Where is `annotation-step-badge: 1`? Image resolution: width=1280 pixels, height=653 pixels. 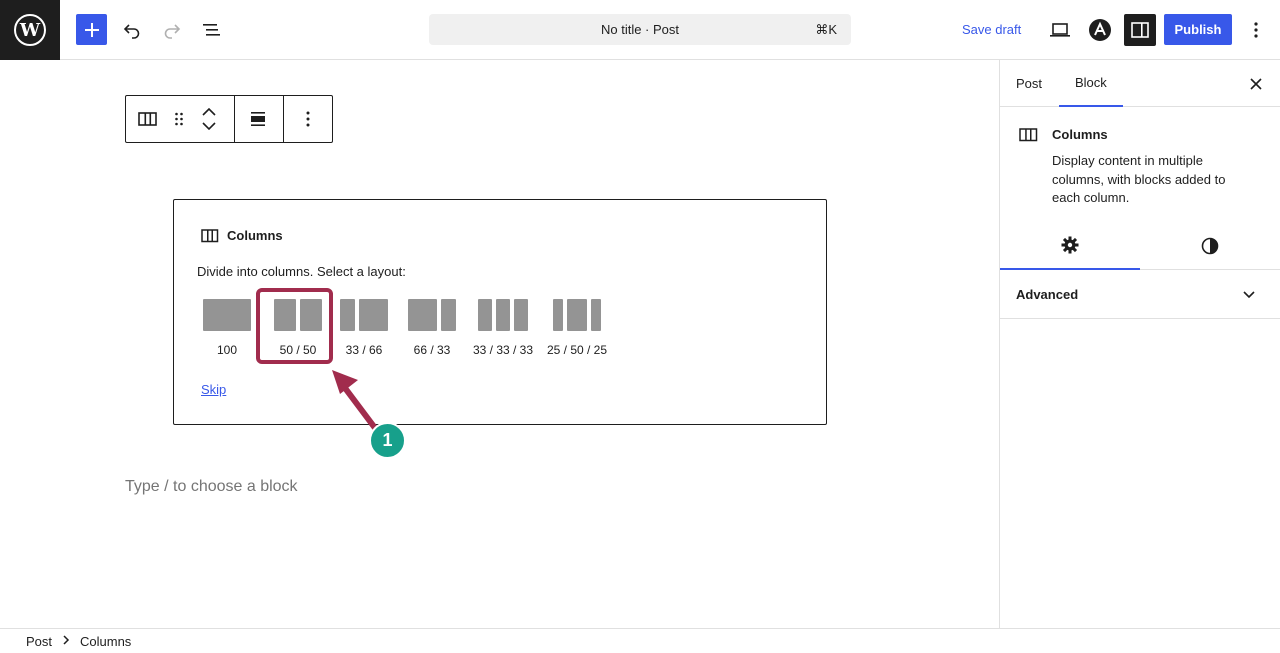 annotation-step-badge: 1 is located at coordinates (387, 440).